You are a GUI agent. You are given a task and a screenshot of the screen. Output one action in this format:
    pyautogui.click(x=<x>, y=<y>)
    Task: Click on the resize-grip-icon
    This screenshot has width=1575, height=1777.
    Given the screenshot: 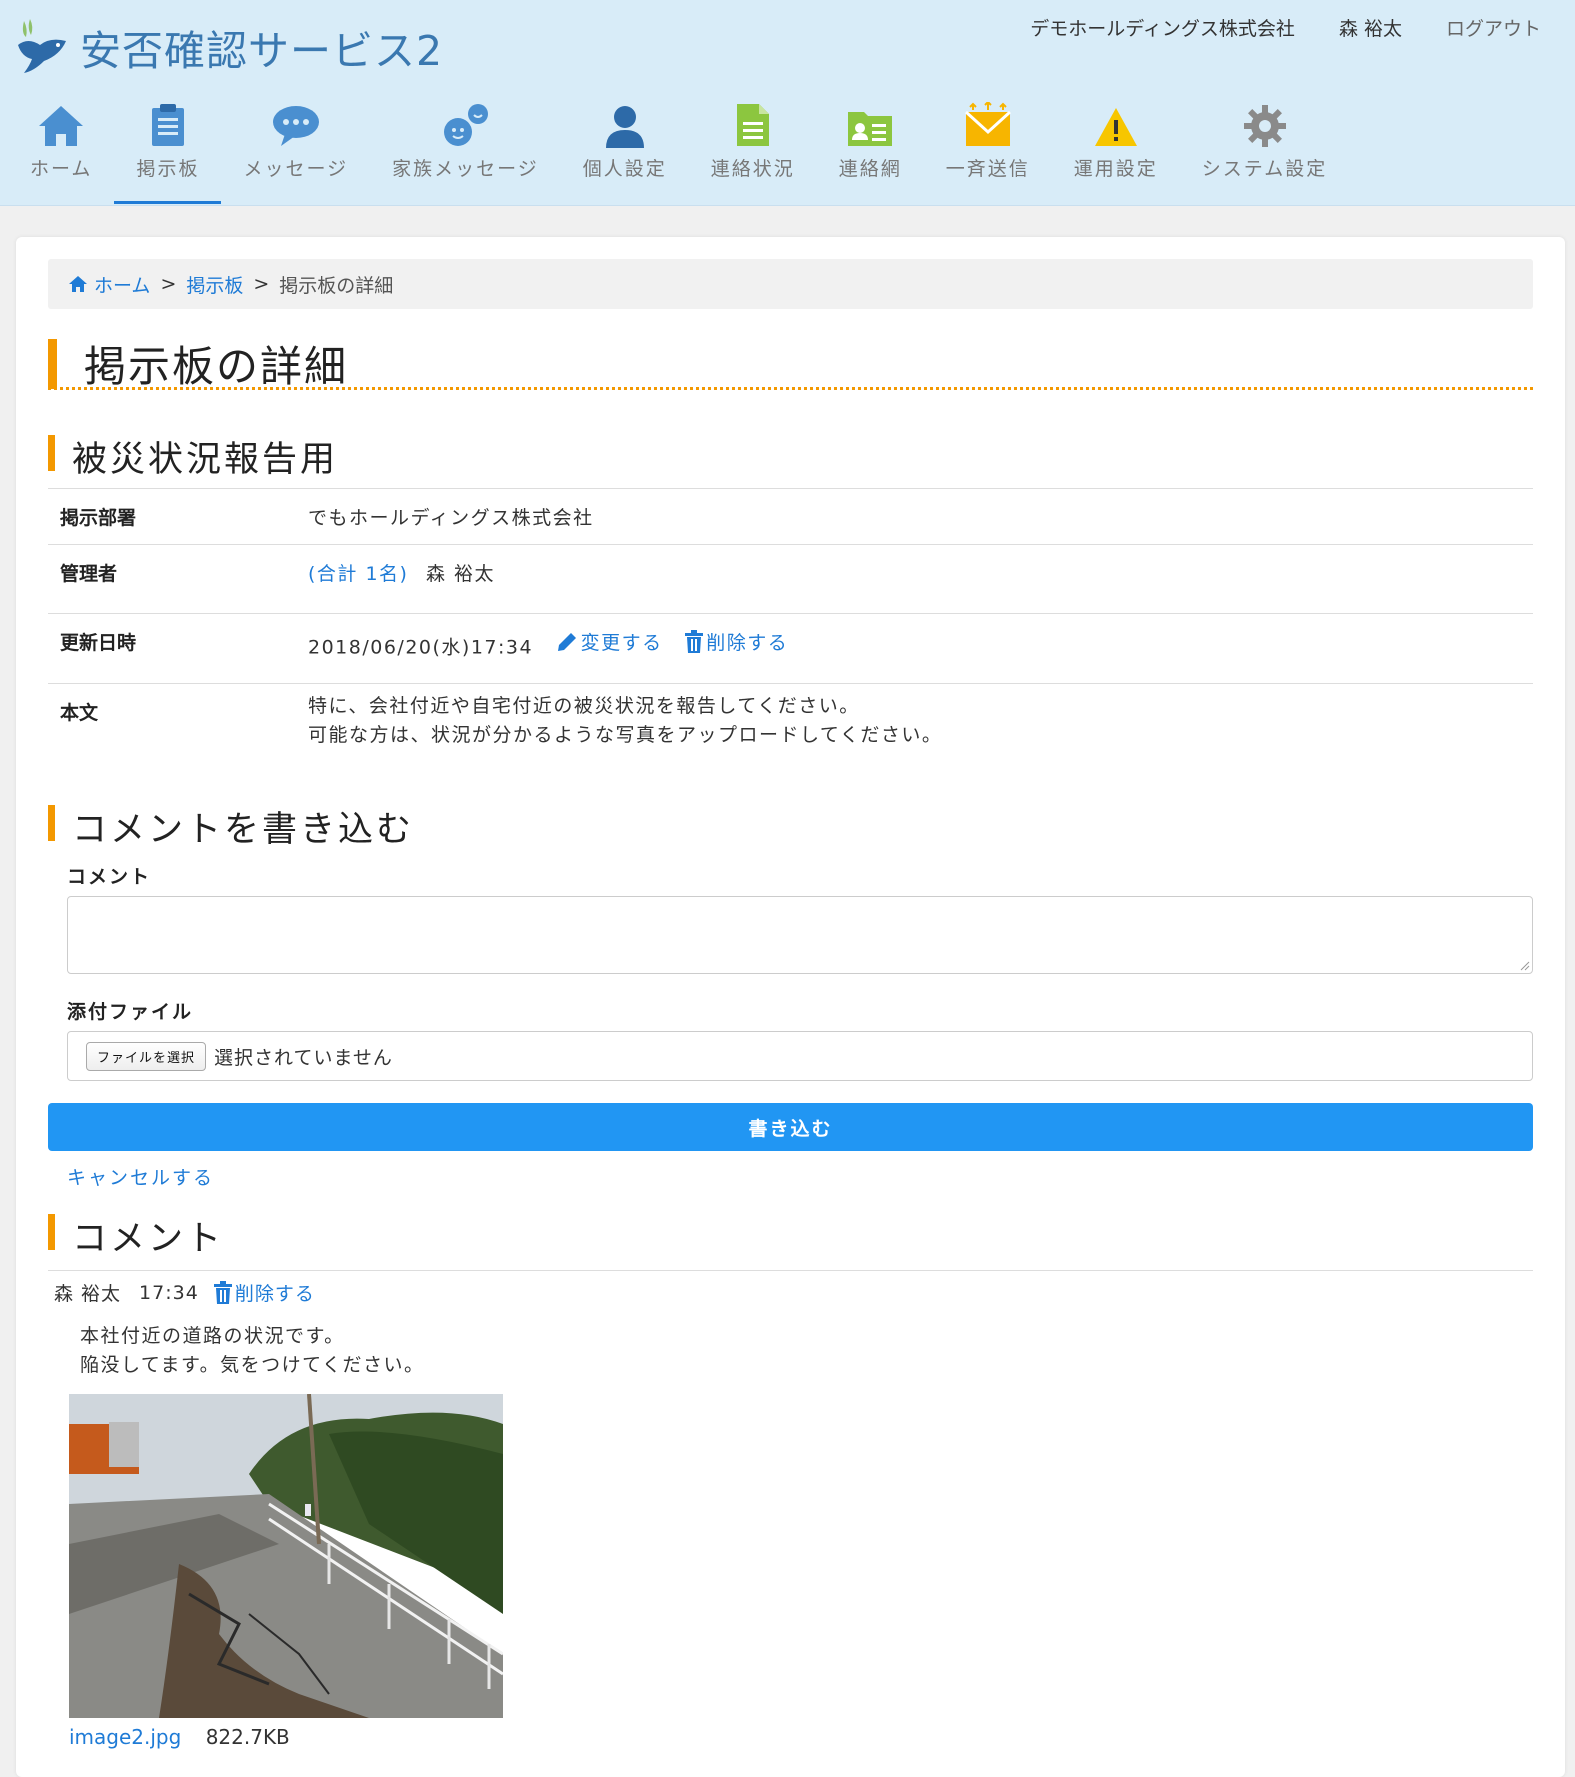 What is the action you would take?
    pyautogui.click(x=1525, y=966)
    